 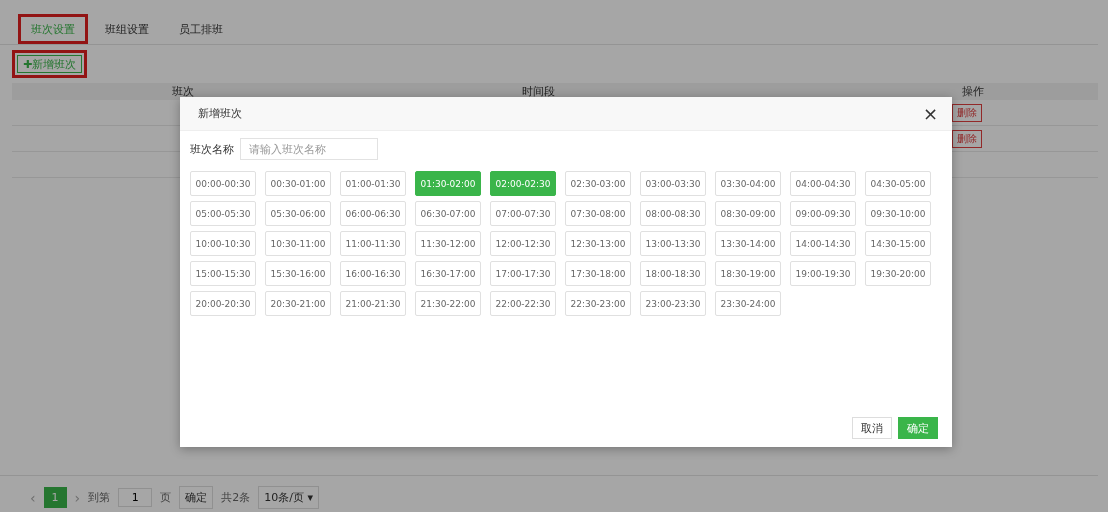 I want to click on time-slot-button: 03:00-03:30, so click(x=673, y=183).